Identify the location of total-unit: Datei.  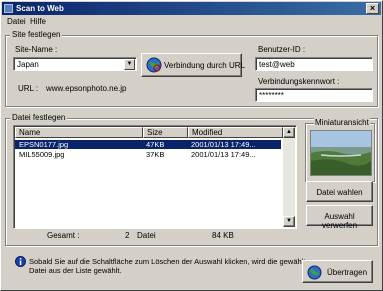
(146, 235).